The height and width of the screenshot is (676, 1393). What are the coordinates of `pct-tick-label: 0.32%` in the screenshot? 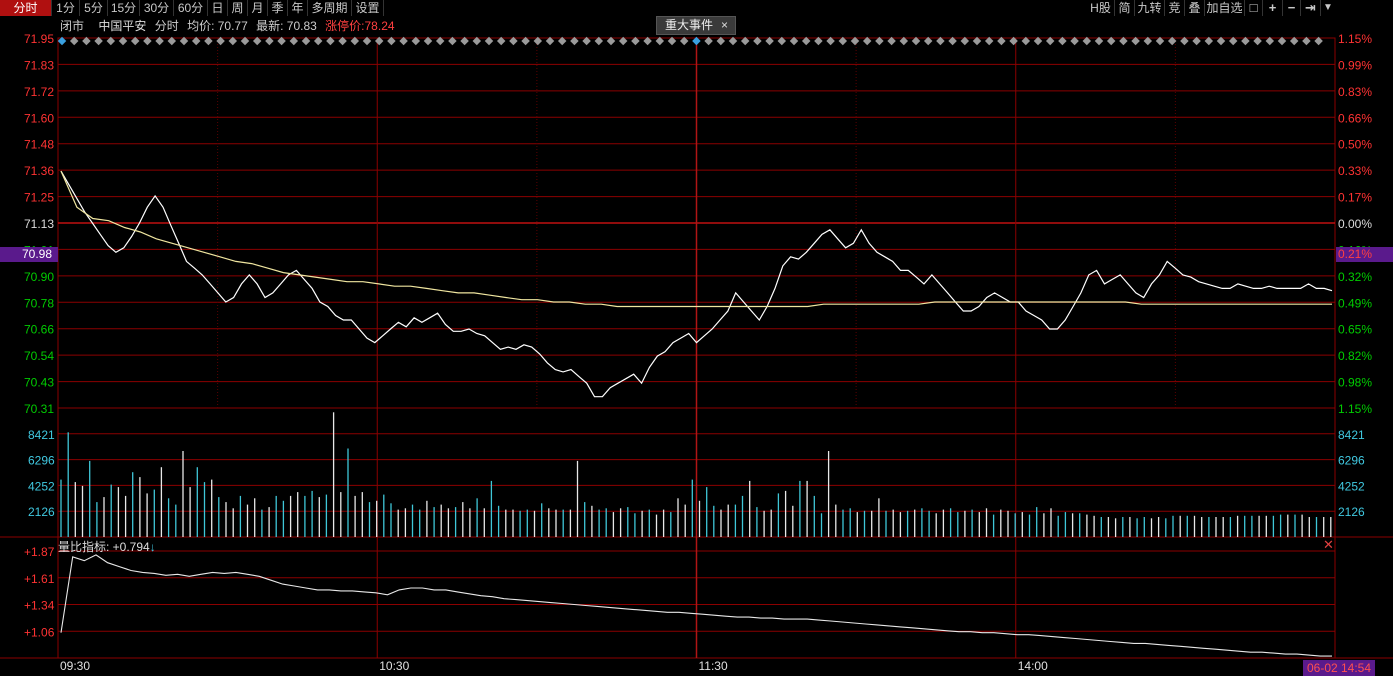 It's located at (1355, 277).